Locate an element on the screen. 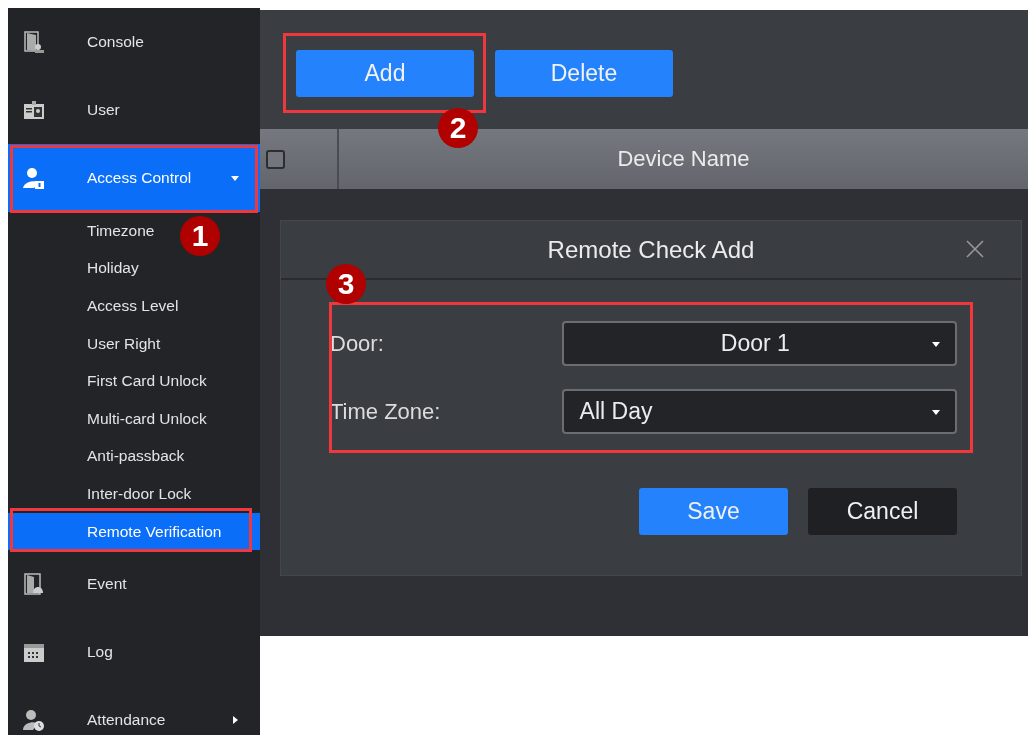 The width and height of the screenshot is (1028, 735). column-header: Device Name is located at coordinates (683, 159).